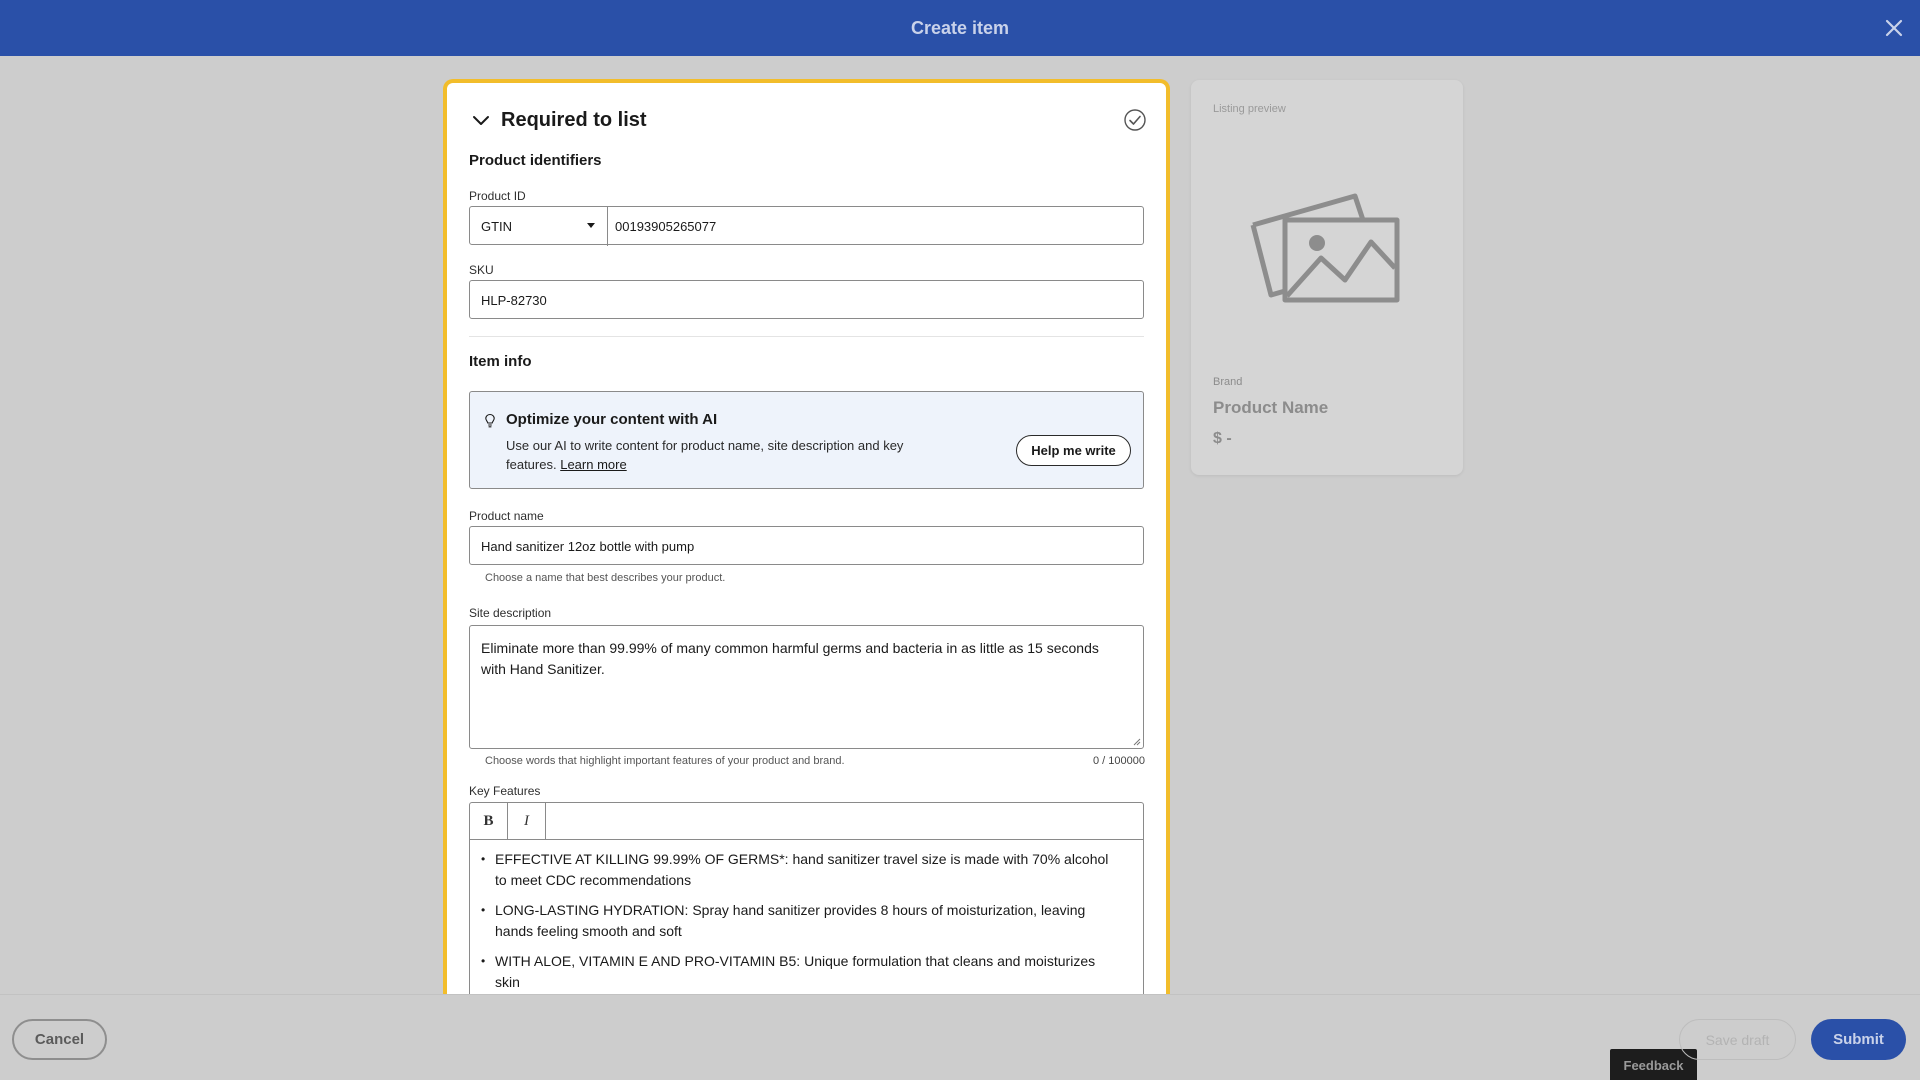  Describe the element at coordinates (506, 516) in the screenshot. I see `product-name-label: Product name` at that location.